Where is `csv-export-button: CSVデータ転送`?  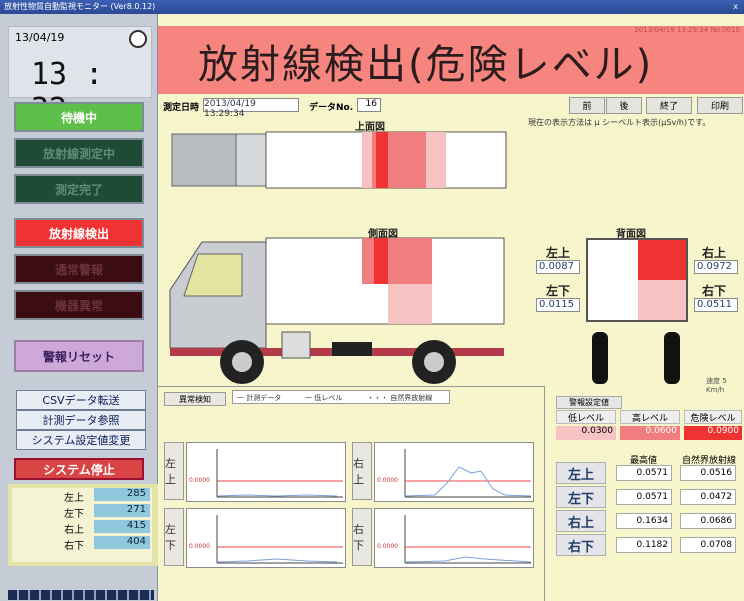
csv-export-button: CSVデータ転送 is located at coordinates (81, 400).